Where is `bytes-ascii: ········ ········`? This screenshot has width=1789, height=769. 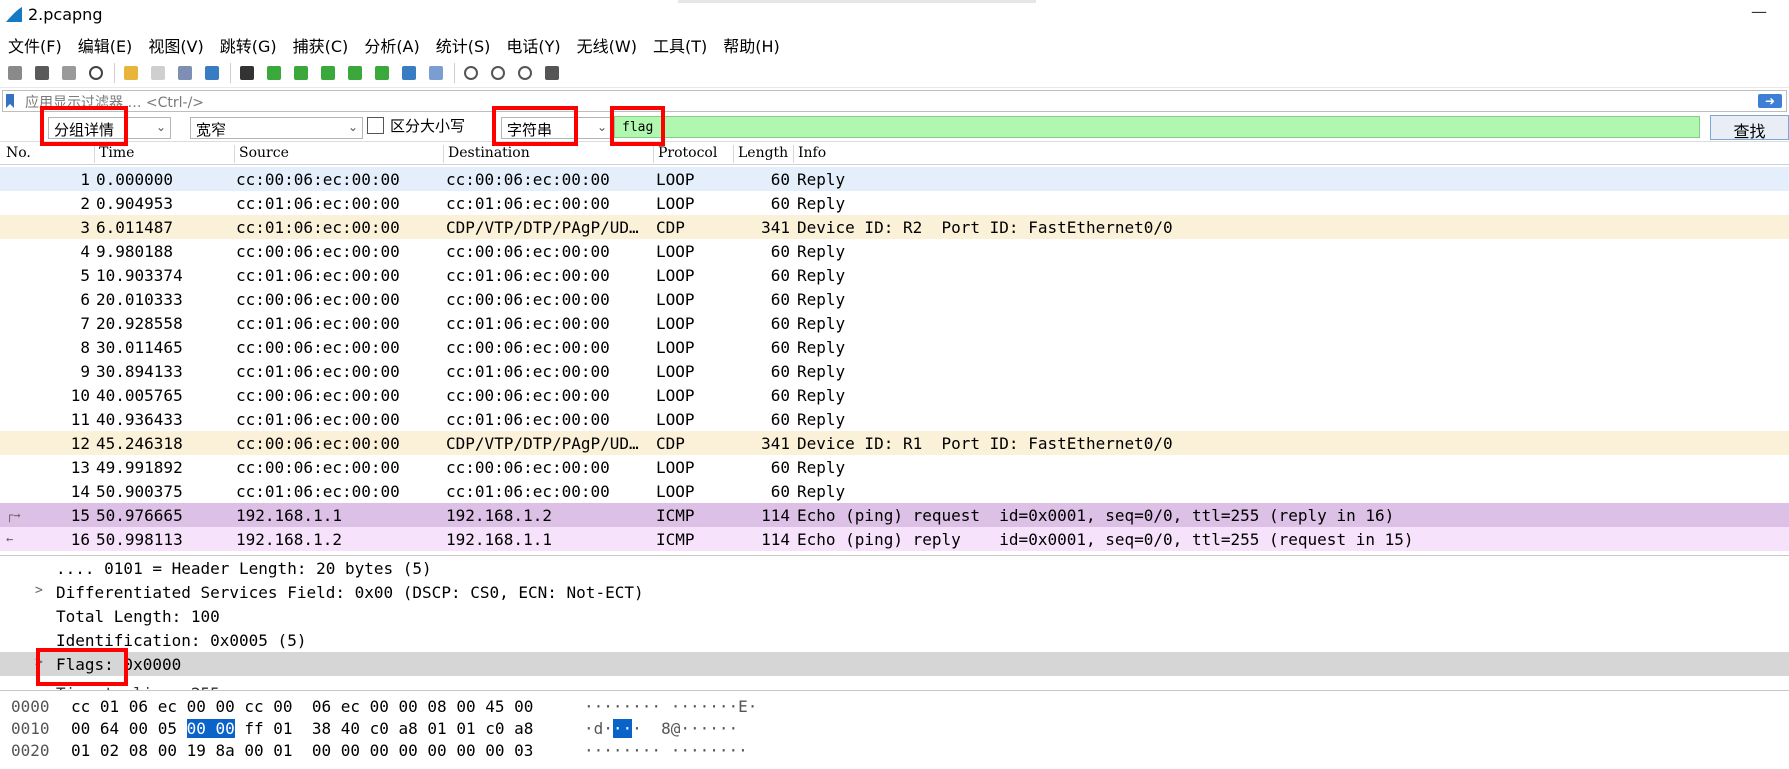 bytes-ascii: ········ ········ is located at coordinates (666, 750).